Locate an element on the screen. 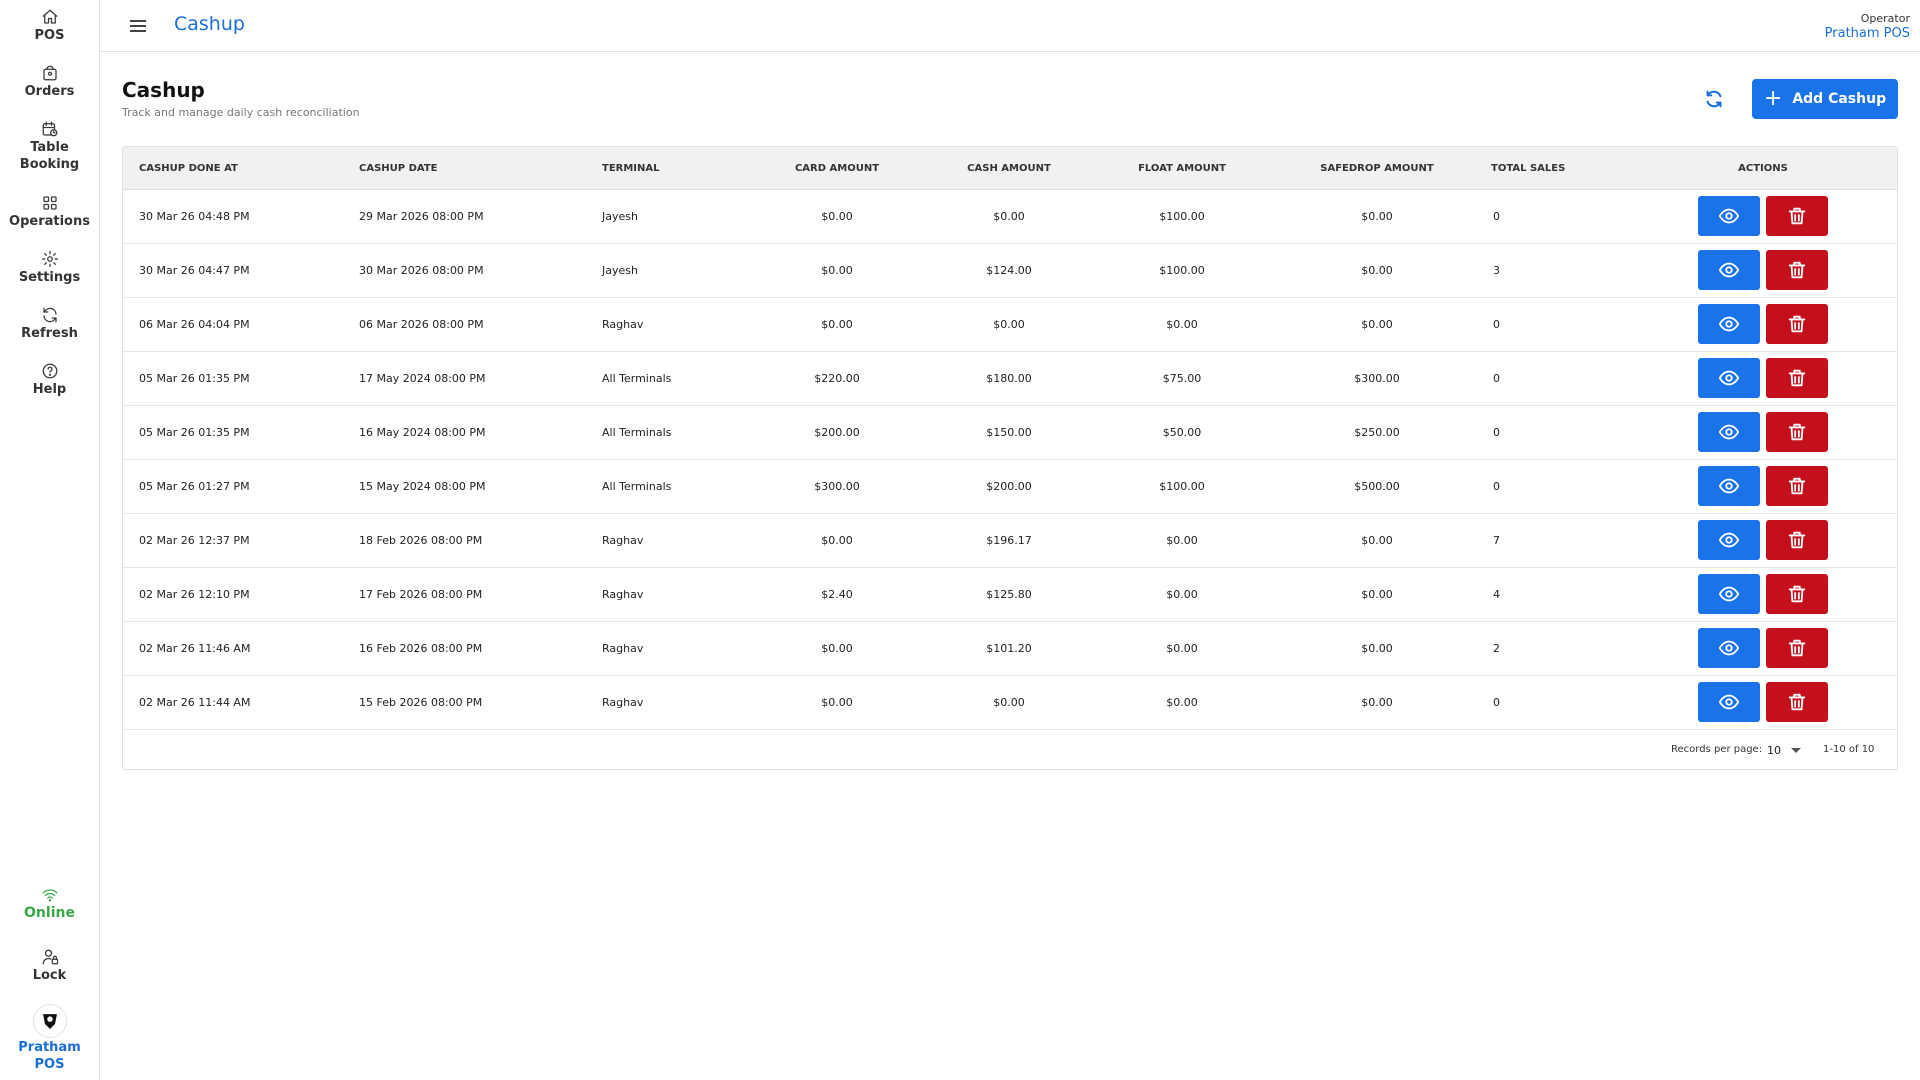  cell-cashup-date: 18 Feb 2026 08:00 PM is located at coordinates (421, 540).